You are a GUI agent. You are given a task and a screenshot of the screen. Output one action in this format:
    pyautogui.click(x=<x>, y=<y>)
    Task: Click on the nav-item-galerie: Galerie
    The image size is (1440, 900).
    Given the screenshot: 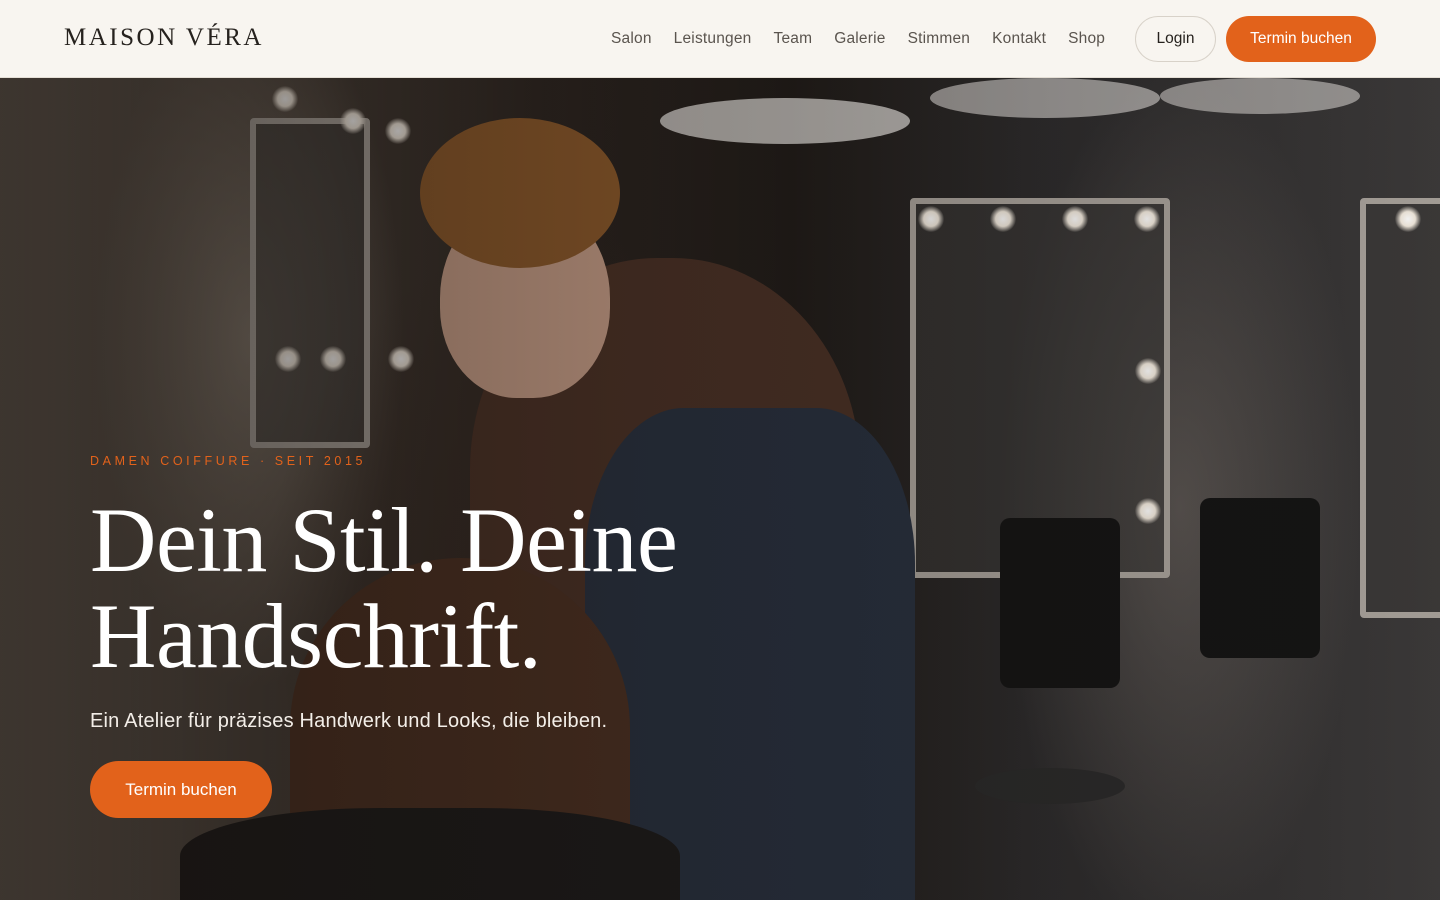 What is the action you would take?
    pyautogui.click(x=859, y=39)
    